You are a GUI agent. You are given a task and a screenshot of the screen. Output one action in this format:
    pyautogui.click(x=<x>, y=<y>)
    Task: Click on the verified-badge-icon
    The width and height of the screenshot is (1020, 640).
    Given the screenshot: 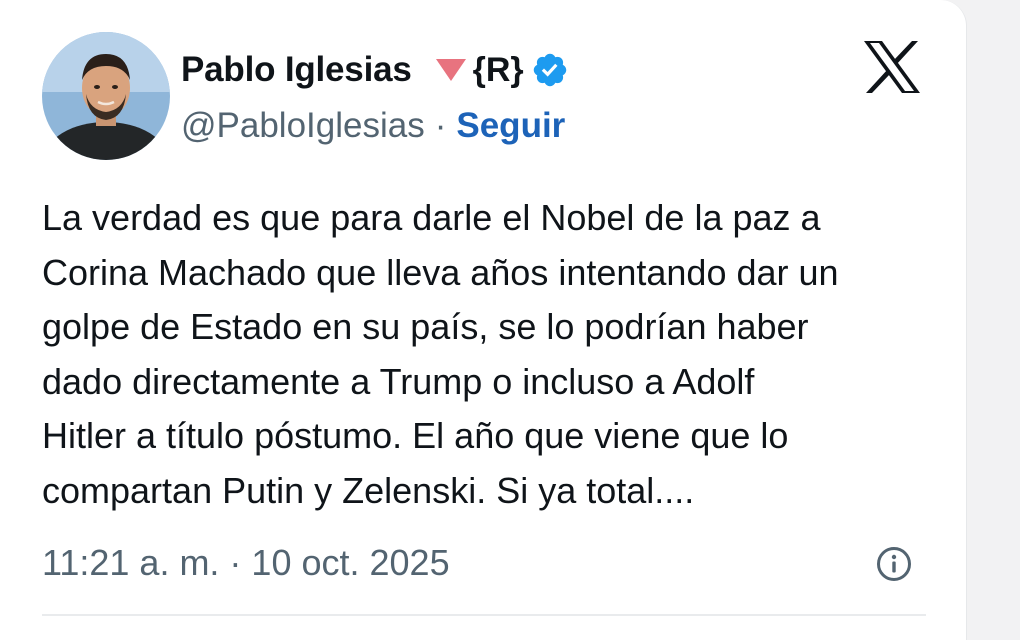 What is the action you would take?
    pyautogui.click(x=549, y=70)
    